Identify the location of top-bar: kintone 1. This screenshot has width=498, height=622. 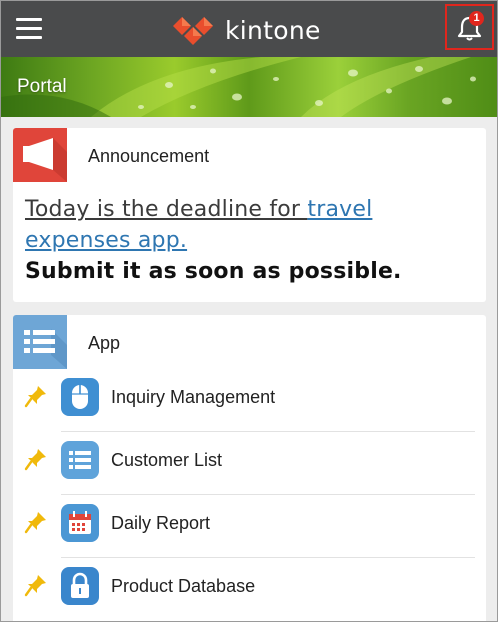
(249, 29).